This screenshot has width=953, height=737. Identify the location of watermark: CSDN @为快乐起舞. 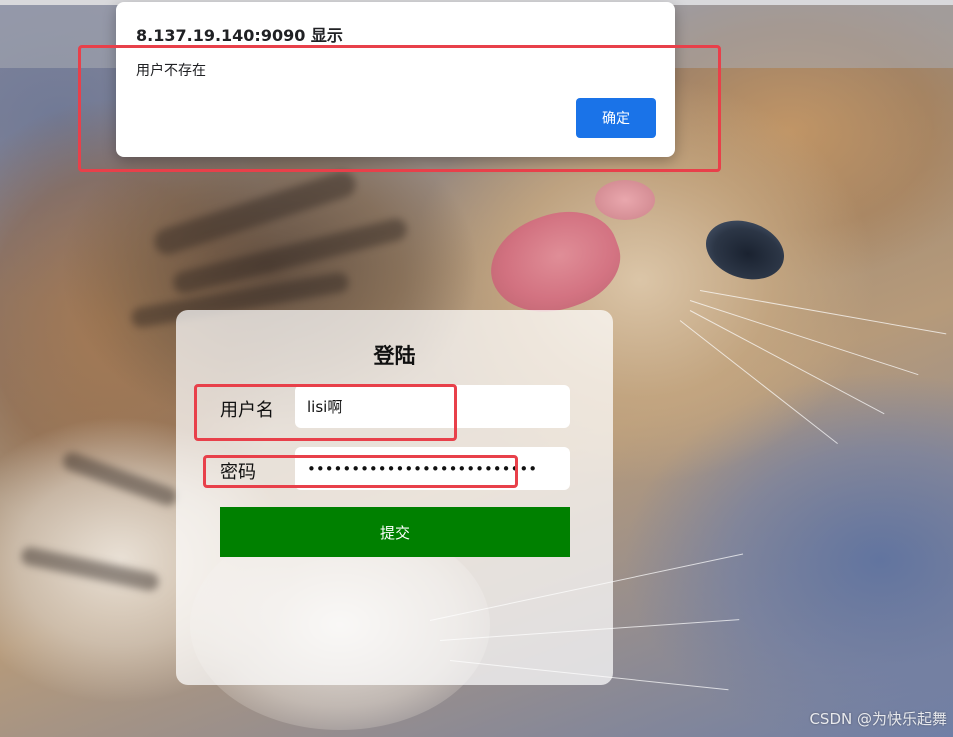
(878, 719).